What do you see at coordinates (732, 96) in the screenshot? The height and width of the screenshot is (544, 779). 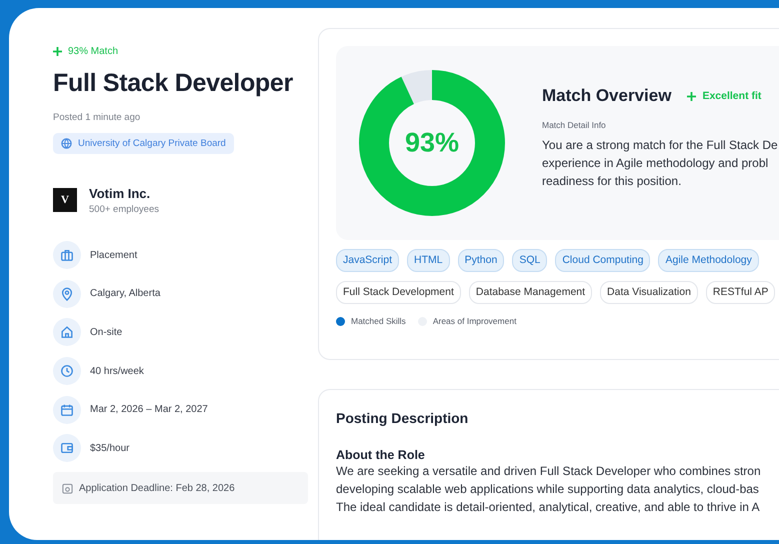 I see `fit-label: Excellent fit` at bounding box center [732, 96].